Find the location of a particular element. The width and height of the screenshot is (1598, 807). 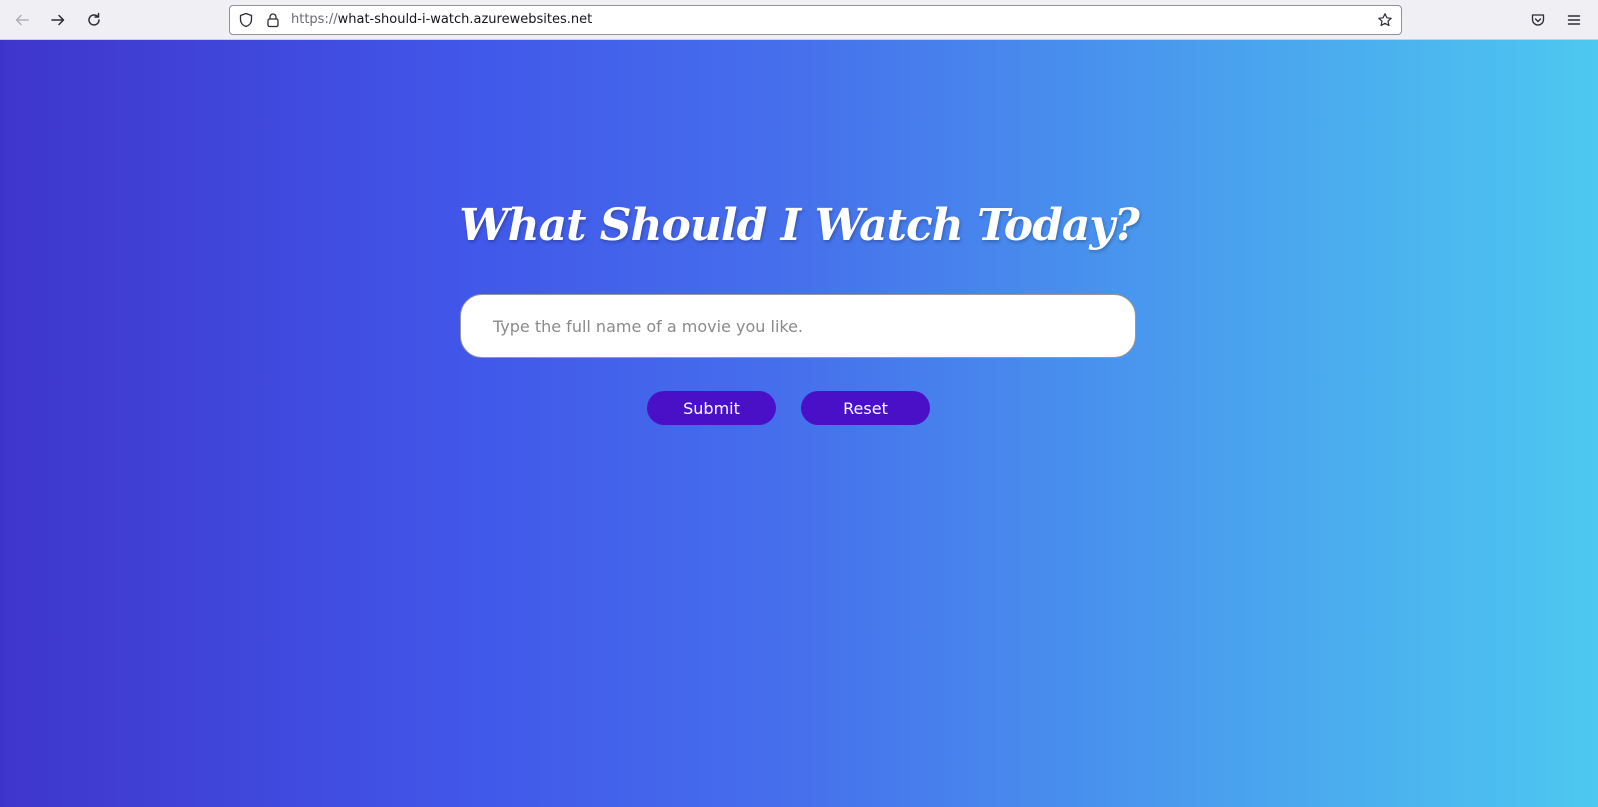

lock-icon is located at coordinates (273, 20).